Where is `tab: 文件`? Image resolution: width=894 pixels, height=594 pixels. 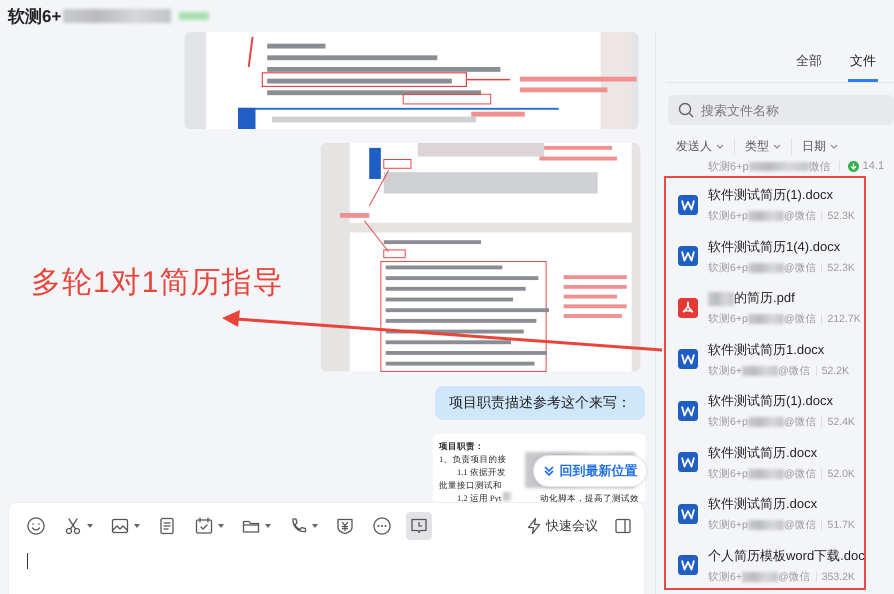 tab: 文件 is located at coordinates (863, 66).